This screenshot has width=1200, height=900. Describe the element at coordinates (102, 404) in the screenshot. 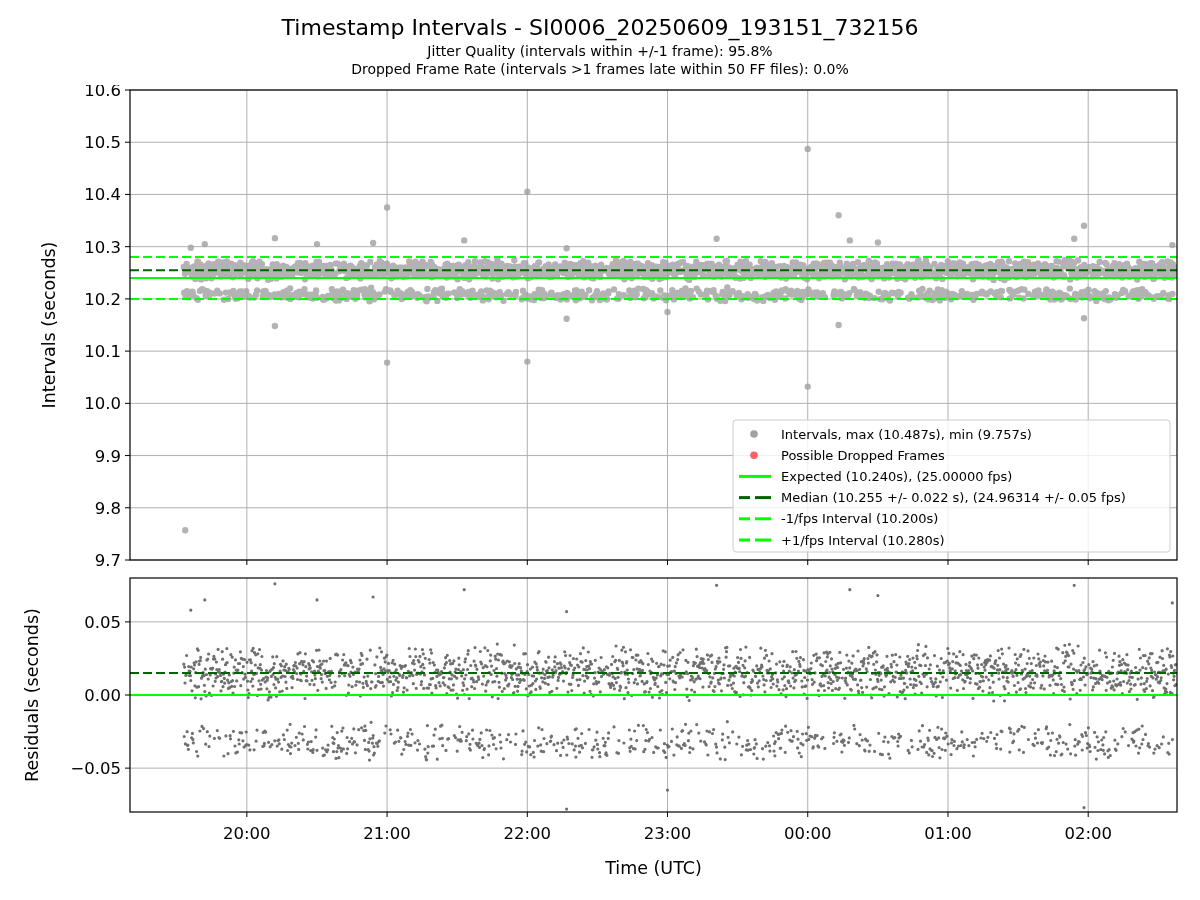

I see `y-tick-label: 10.0` at that location.